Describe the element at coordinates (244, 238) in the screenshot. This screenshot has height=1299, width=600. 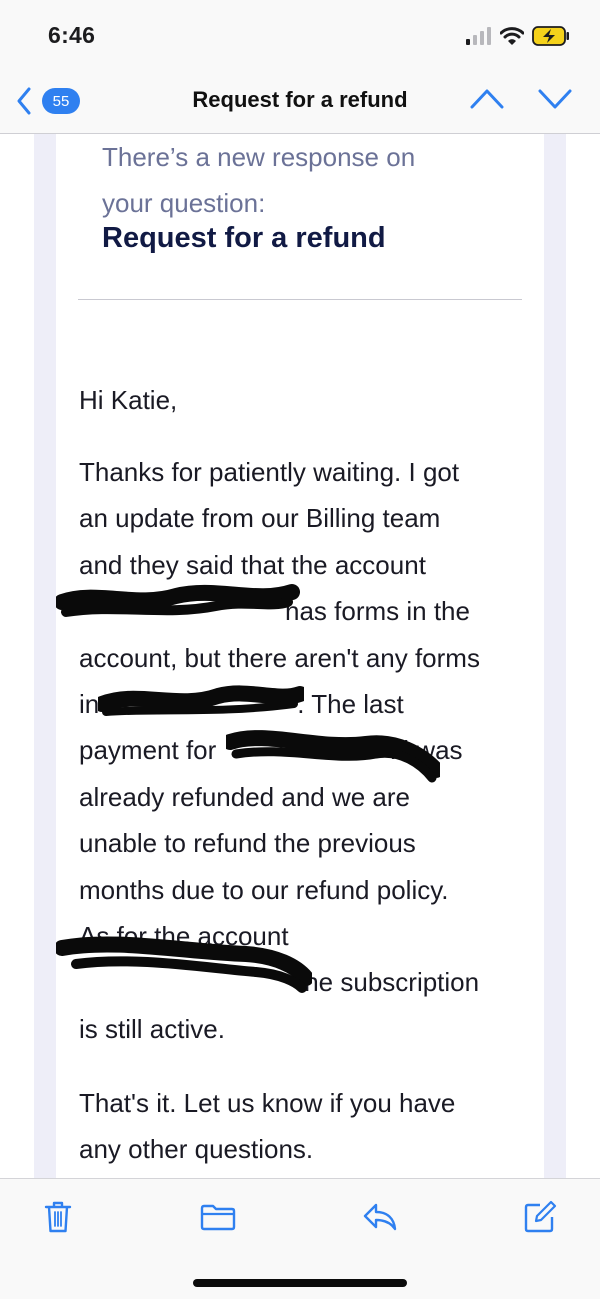
I see `email-headline: Request for a refund` at that location.